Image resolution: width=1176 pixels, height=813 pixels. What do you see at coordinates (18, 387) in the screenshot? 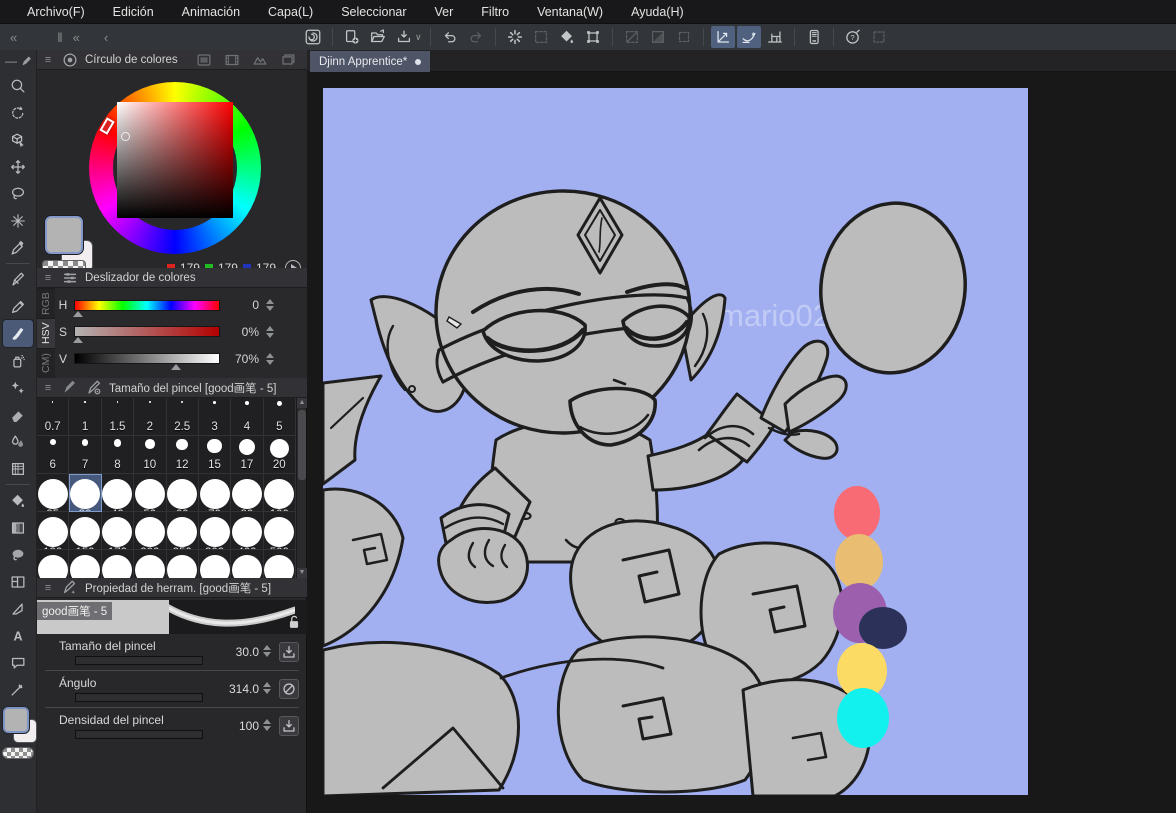
I see `decoration-tool-icon` at bounding box center [18, 387].